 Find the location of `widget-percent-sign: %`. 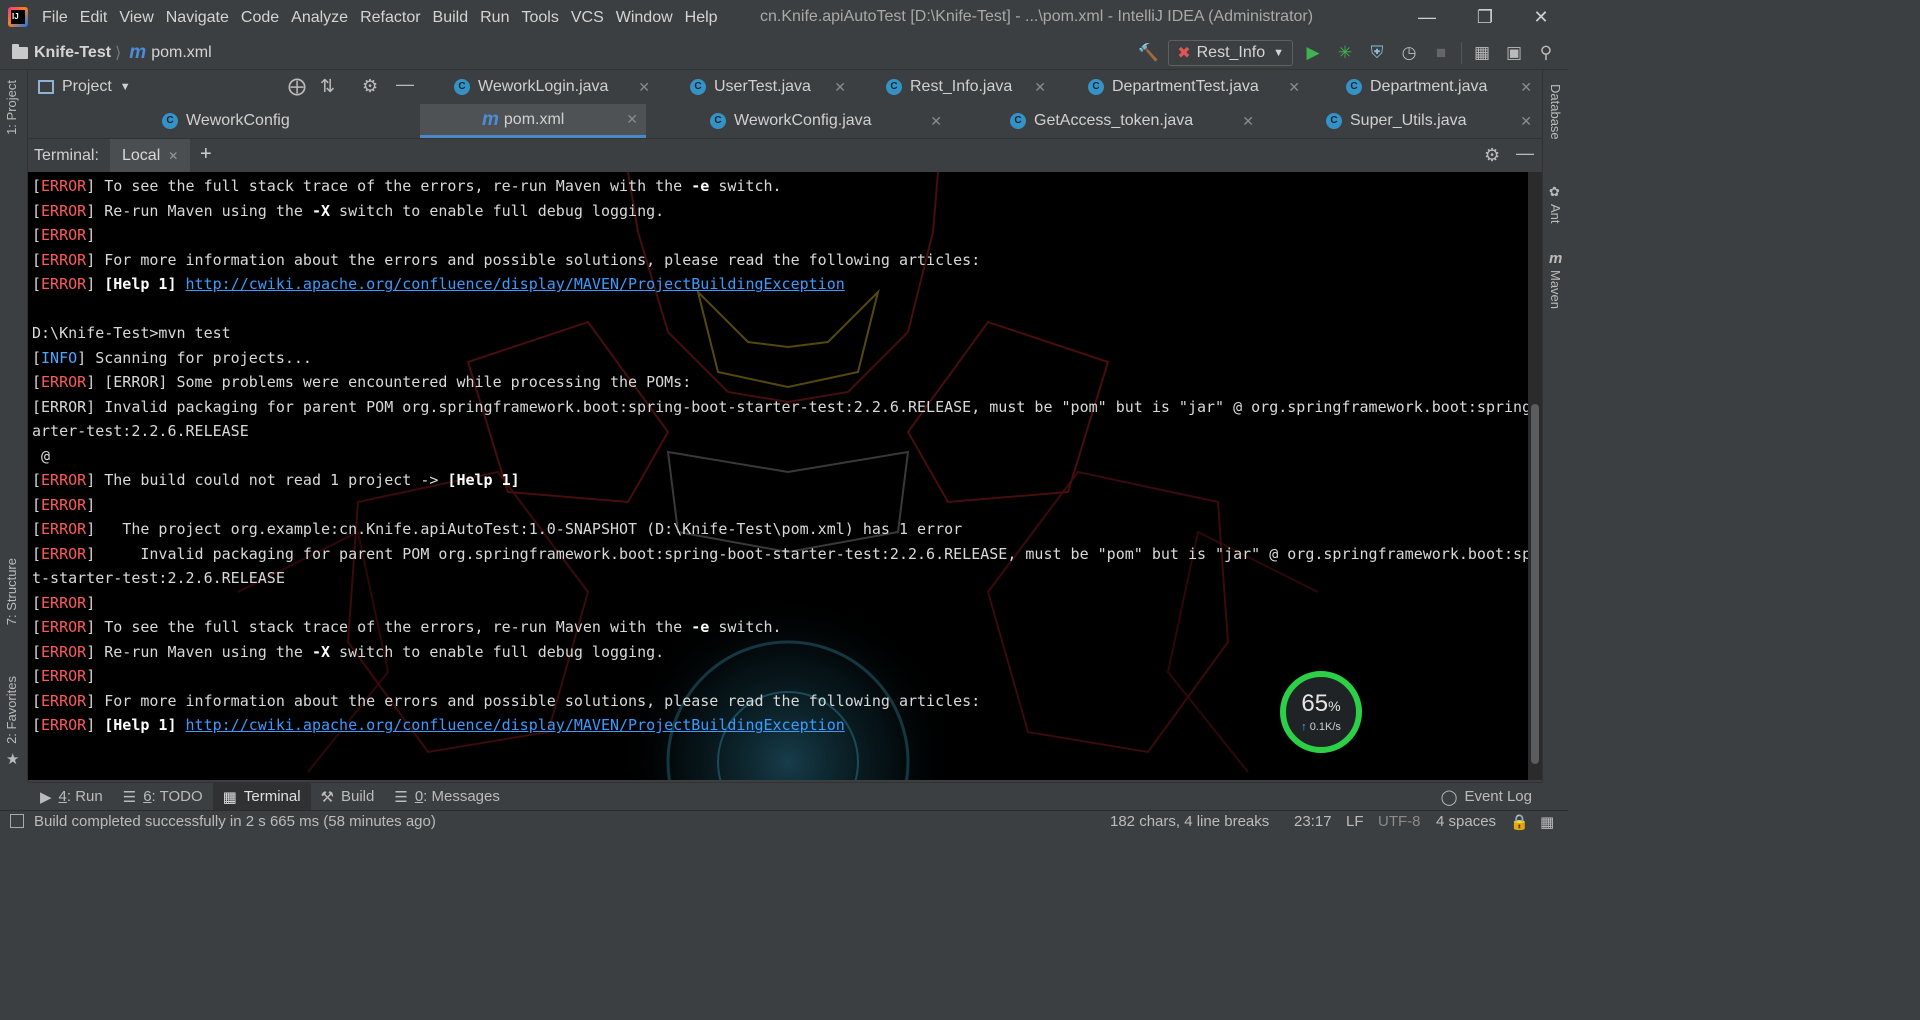

widget-percent-sign: % is located at coordinates (1334, 705).